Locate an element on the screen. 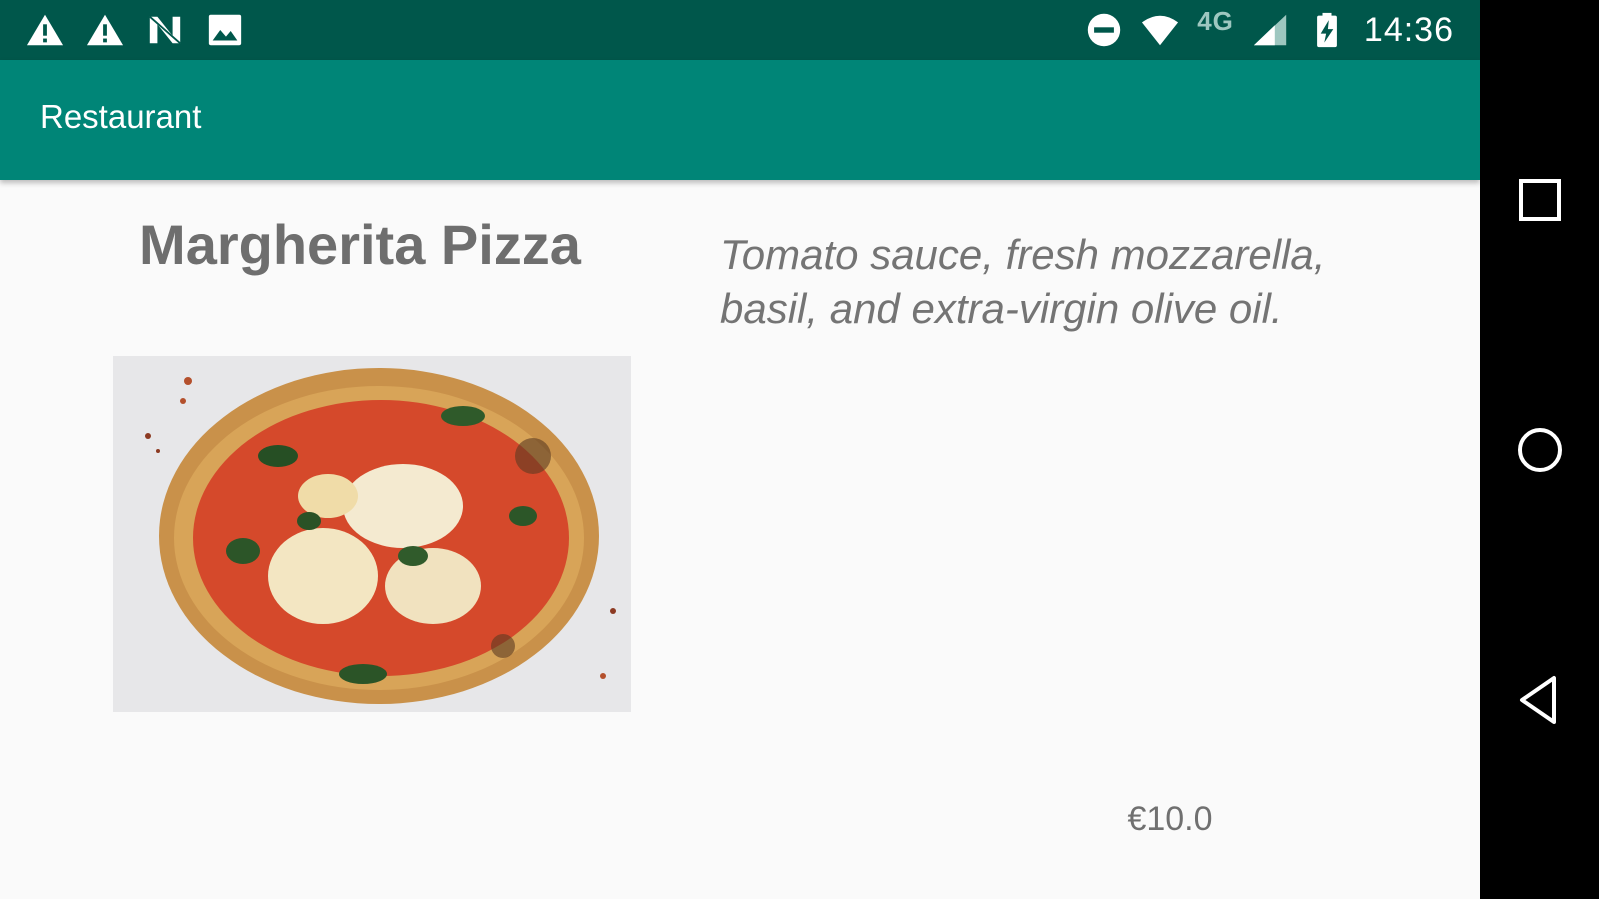  status-system: 4G 14:36 is located at coordinates (1269, 28).